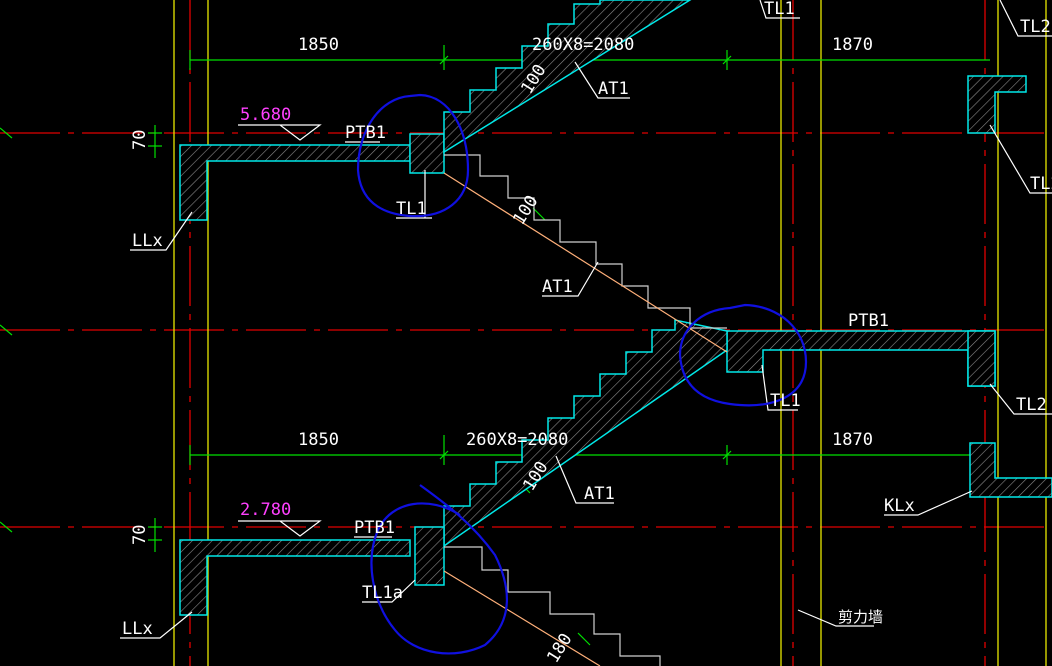 This screenshot has height=666, width=1052. What do you see at coordinates (295, 577) in the screenshot?
I see `lower-landing-slab` at bounding box center [295, 577].